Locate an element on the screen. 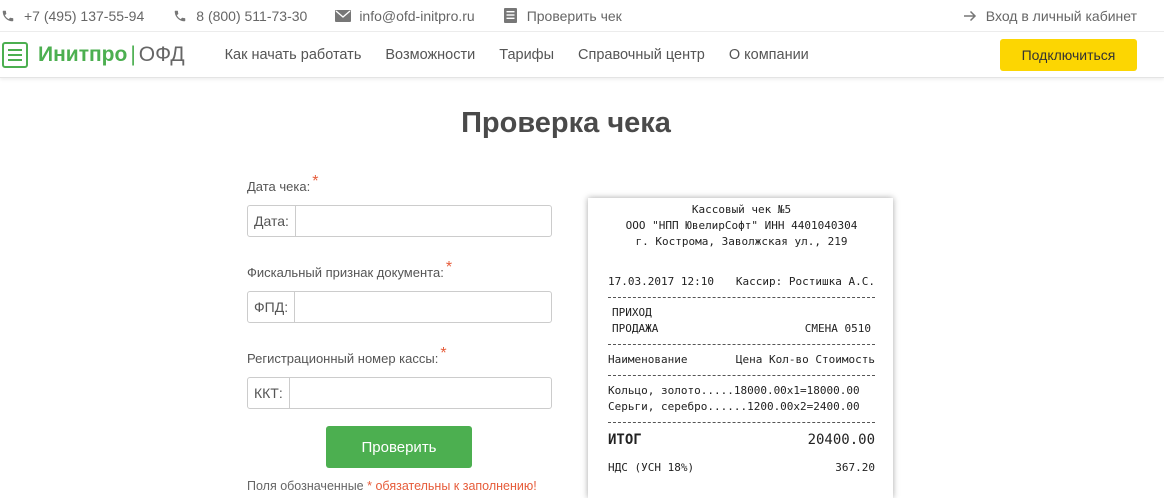 The image size is (1164, 498). receipt-shift-row: ПРОДАЖА СМЕНА 0510 is located at coordinates (741, 329).